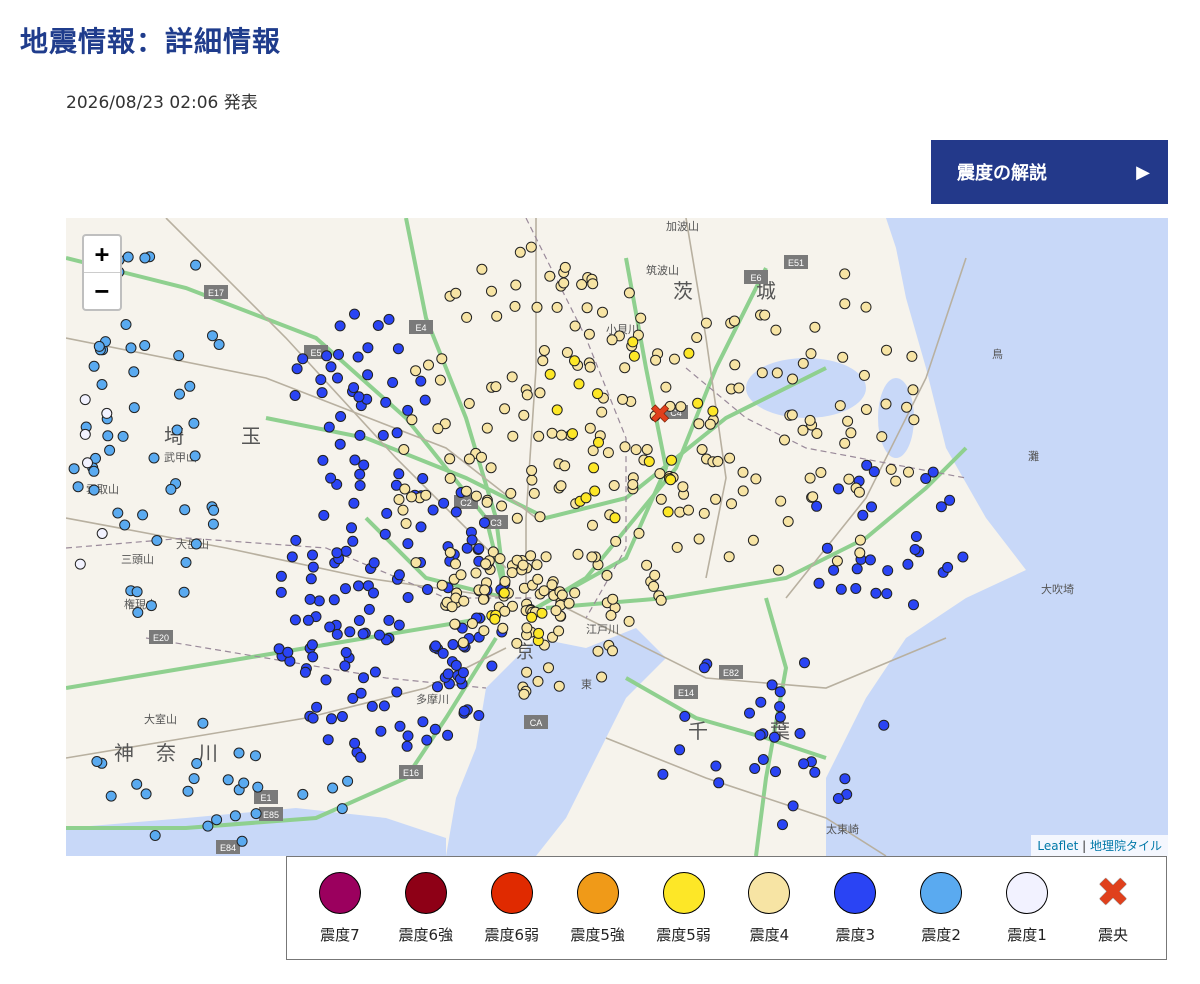  I want to click on route-shield: E4, so click(421, 327).